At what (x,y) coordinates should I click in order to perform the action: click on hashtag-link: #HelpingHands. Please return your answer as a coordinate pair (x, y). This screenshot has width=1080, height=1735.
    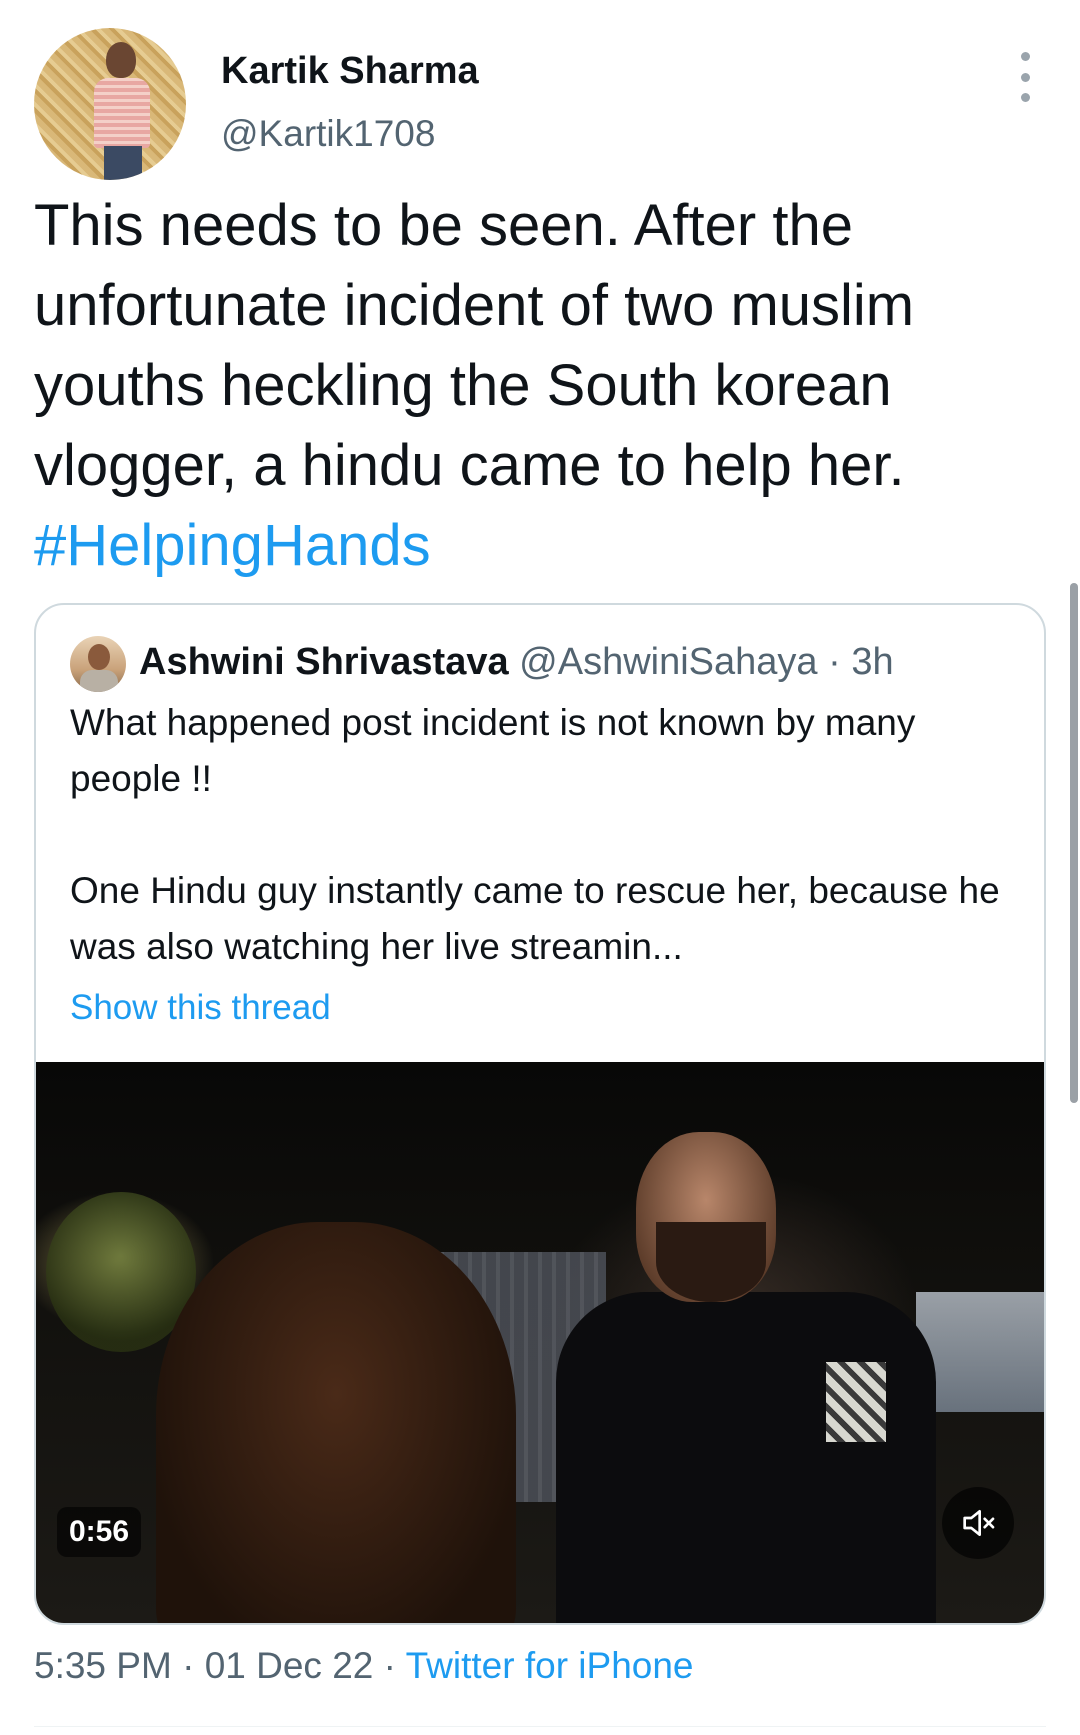
    Looking at the image, I should click on (232, 545).